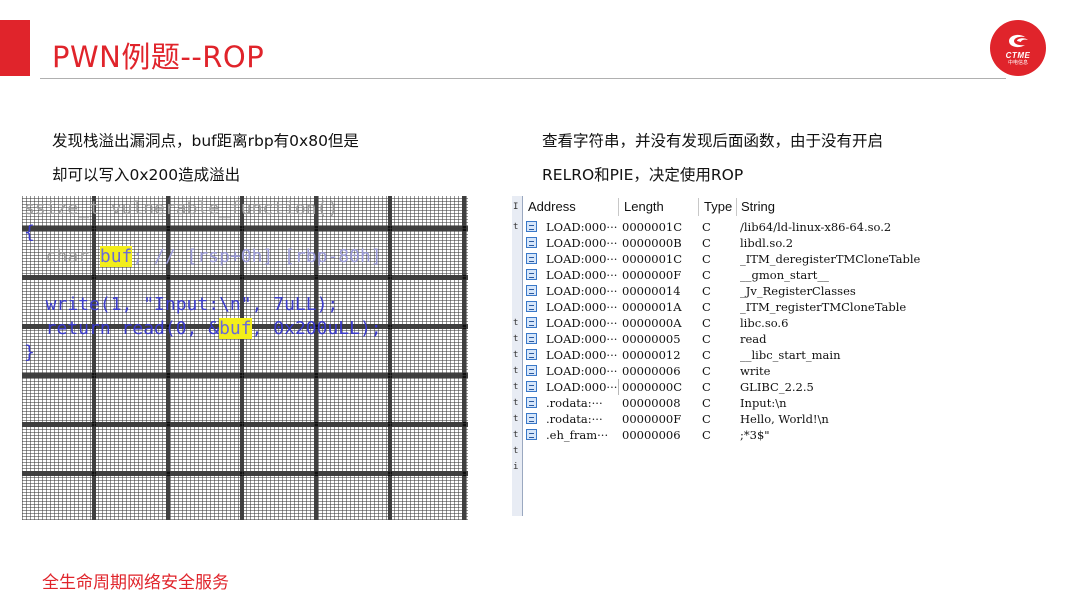  I want to click on string-table-row: LOAD:000··· 00000005 Cread, so click(726, 339).